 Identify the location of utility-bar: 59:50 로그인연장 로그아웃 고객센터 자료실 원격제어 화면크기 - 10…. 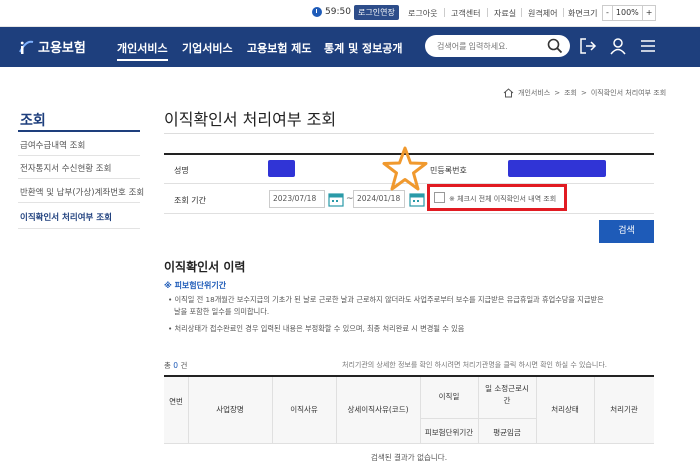
(350, 13).